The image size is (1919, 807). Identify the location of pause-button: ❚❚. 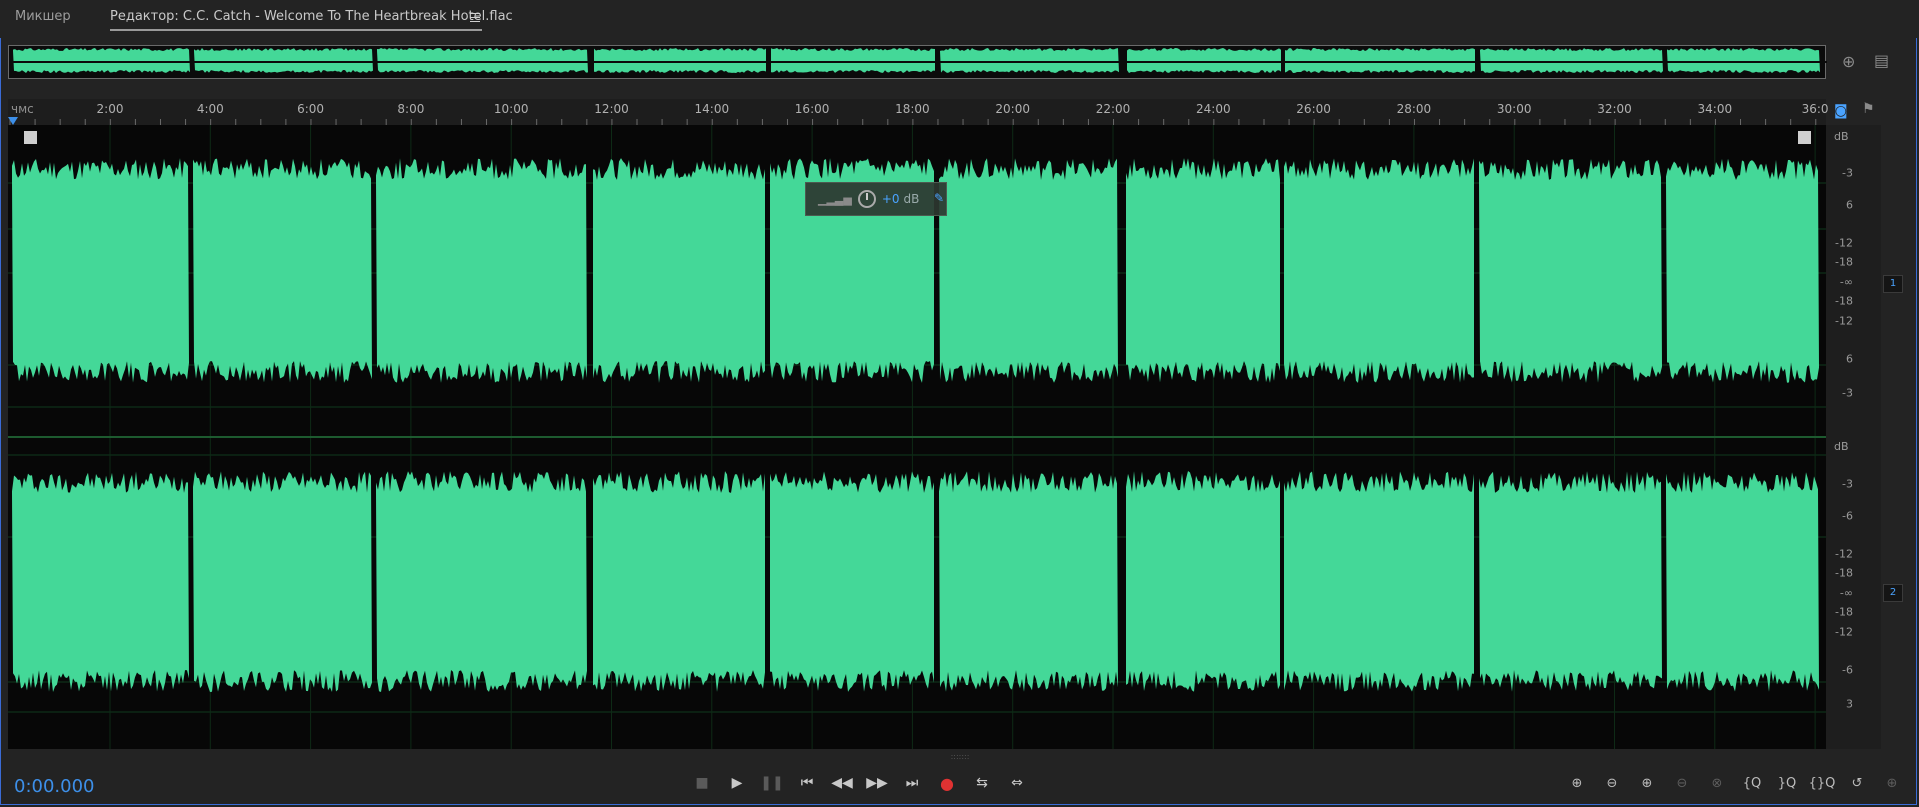
(772, 783).